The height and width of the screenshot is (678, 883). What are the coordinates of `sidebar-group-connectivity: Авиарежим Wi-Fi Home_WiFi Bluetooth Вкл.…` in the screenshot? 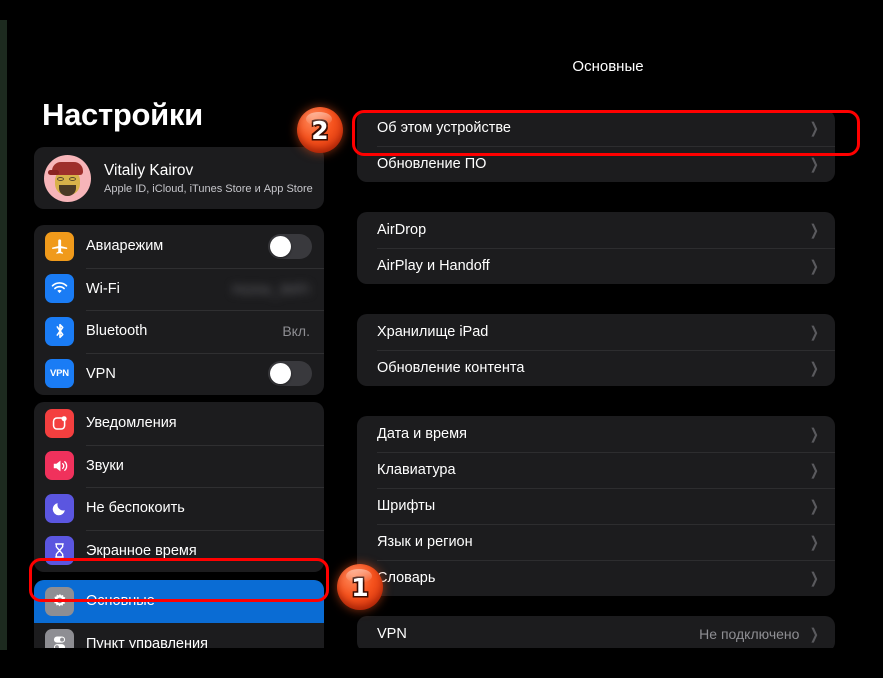 It's located at (179, 310).